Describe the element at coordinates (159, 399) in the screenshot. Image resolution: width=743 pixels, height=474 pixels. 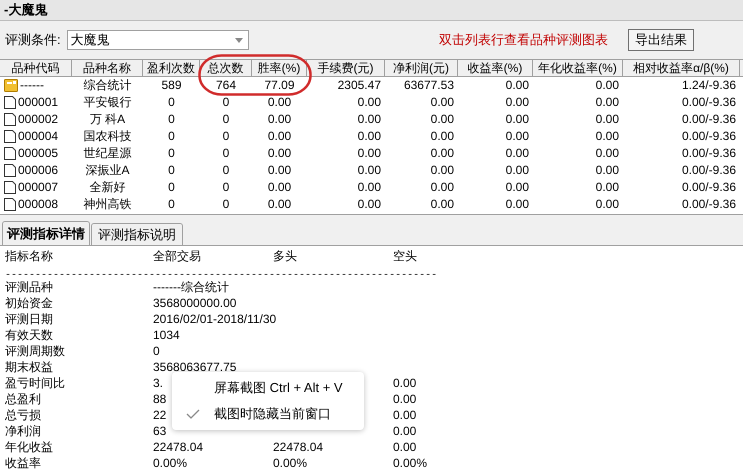
I see `metric-value: 88` at that location.